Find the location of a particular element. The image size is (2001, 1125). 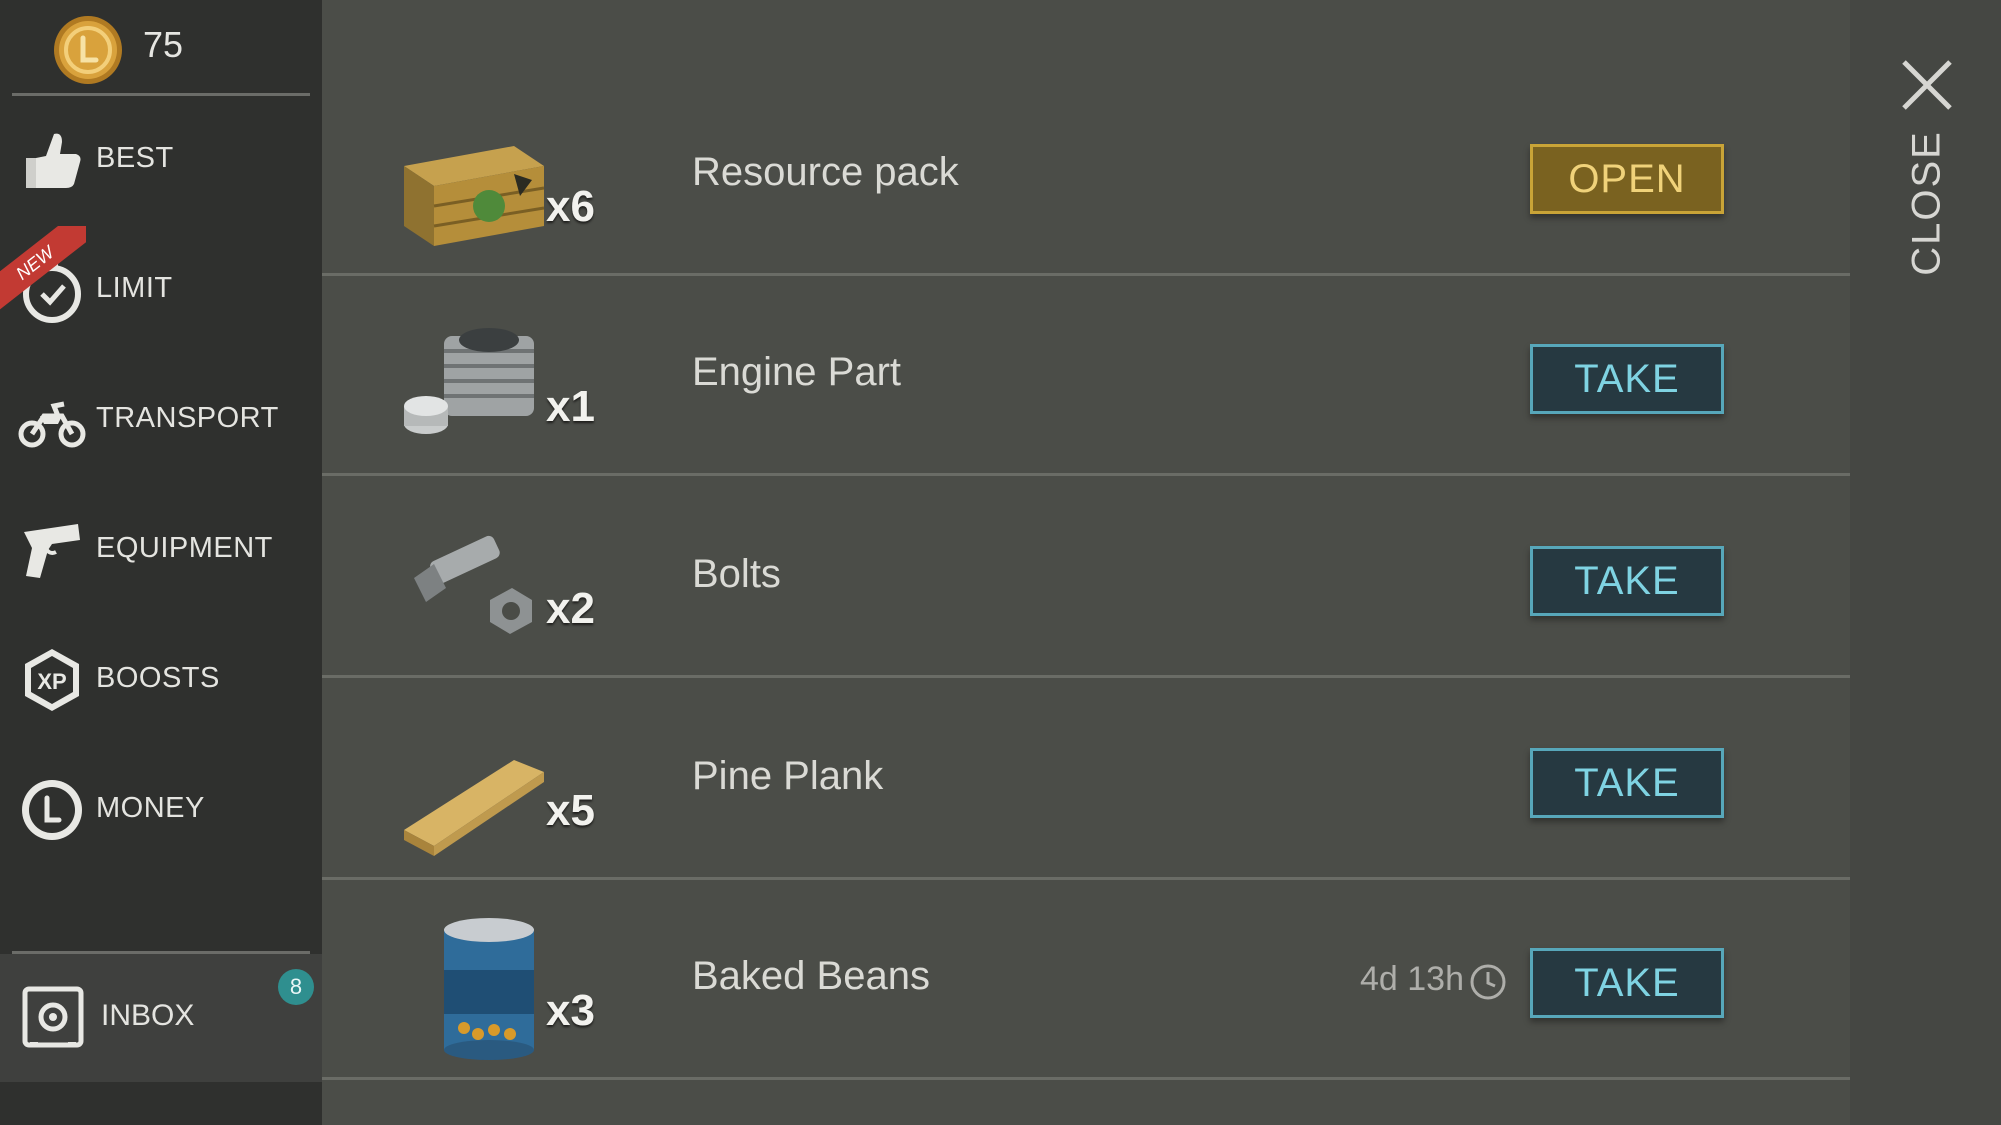

sidebar-item-label: EQUIPMENT is located at coordinates (184, 548).